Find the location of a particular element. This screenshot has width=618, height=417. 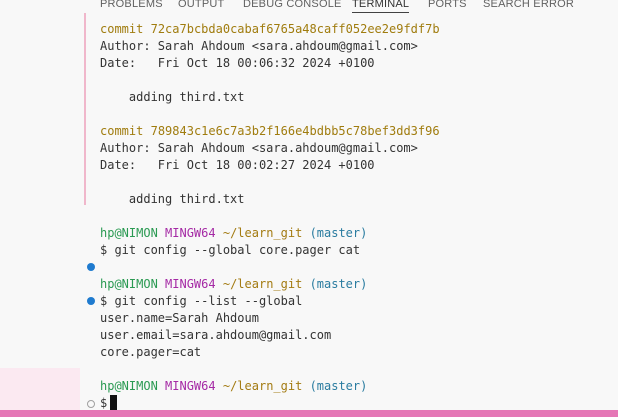

commit-1-hash: 72ca7bcbda0cabaf6765a48caff052ee2e9fdf7b is located at coordinates (295, 29).